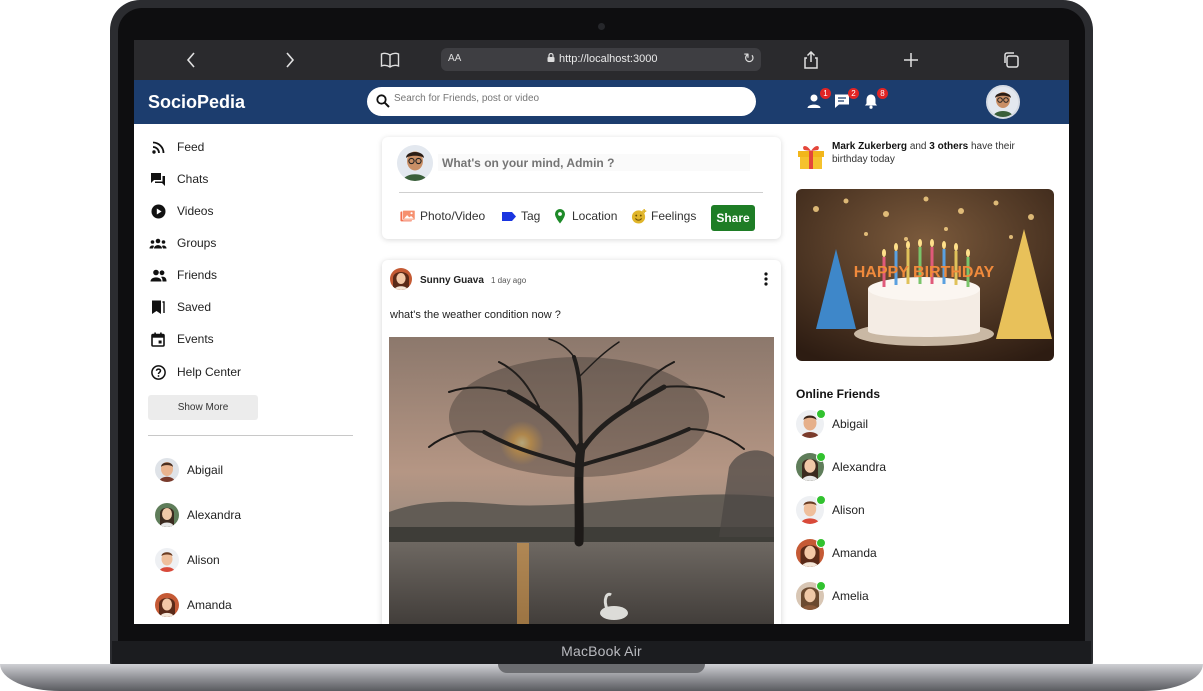 The width and height of the screenshot is (1203, 691). Describe the element at coordinates (594, 162) in the screenshot. I see `post-input` at that location.